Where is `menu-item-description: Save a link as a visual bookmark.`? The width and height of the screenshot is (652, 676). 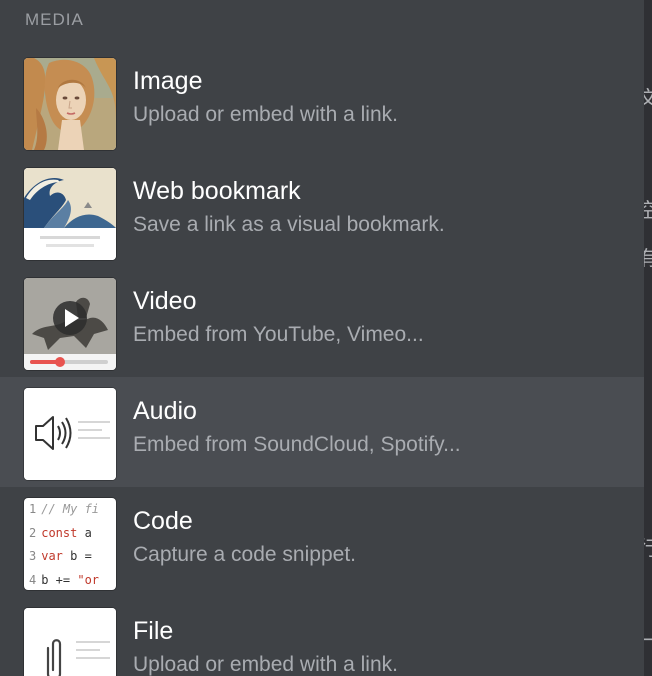
menu-item-description: Save a link as a visual bookmark. is located at coordinates (289, 224).